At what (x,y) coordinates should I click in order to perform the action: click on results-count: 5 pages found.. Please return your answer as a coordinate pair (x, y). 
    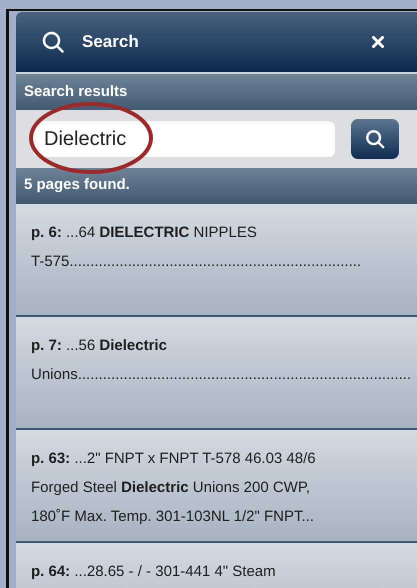
    Looking at the image, I should click on (77, 184).